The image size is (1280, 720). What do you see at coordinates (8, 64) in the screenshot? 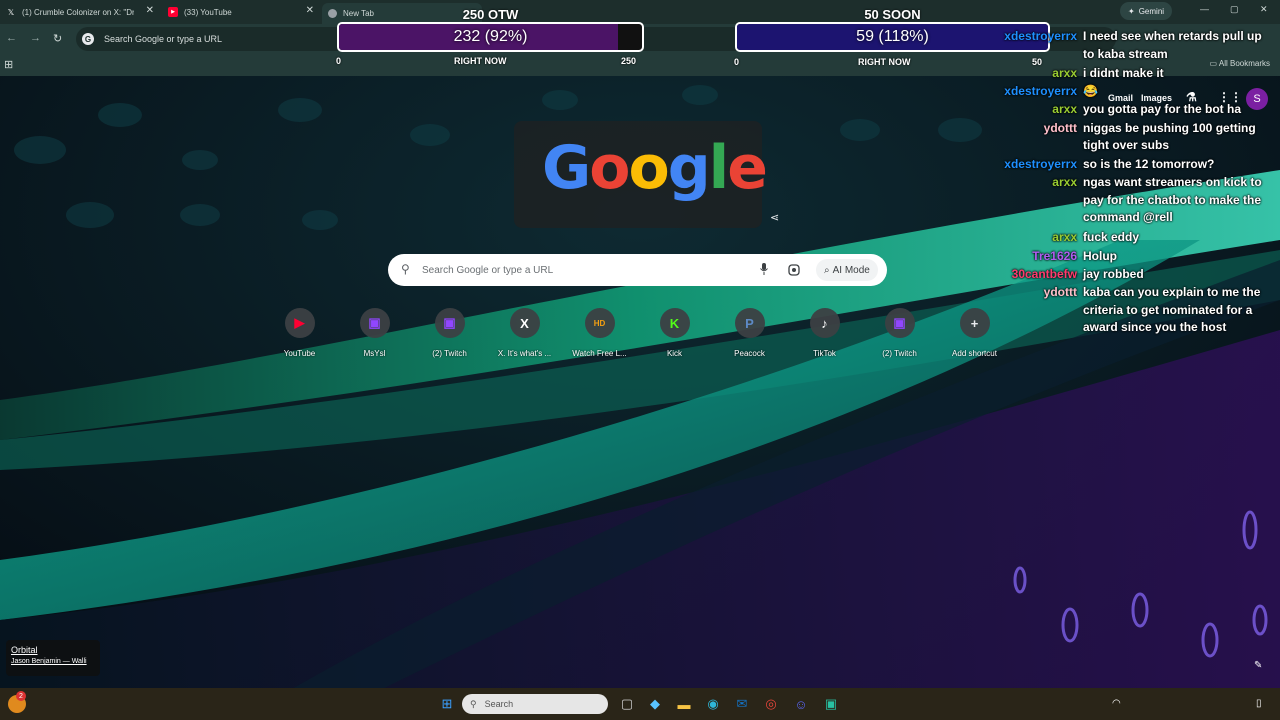
I see `apps-grid-icon: ⊞` at bounding box center [8, 64].